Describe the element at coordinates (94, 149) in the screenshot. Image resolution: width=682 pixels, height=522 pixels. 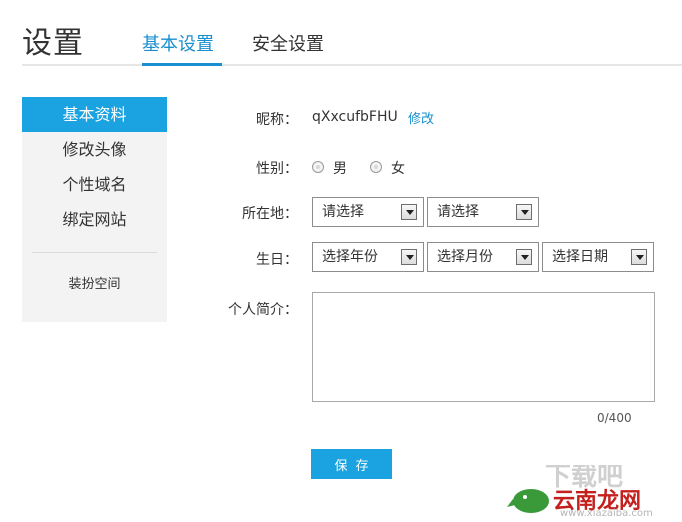
I see `sidebar-item-change-avatar: 修改头像` at that location.